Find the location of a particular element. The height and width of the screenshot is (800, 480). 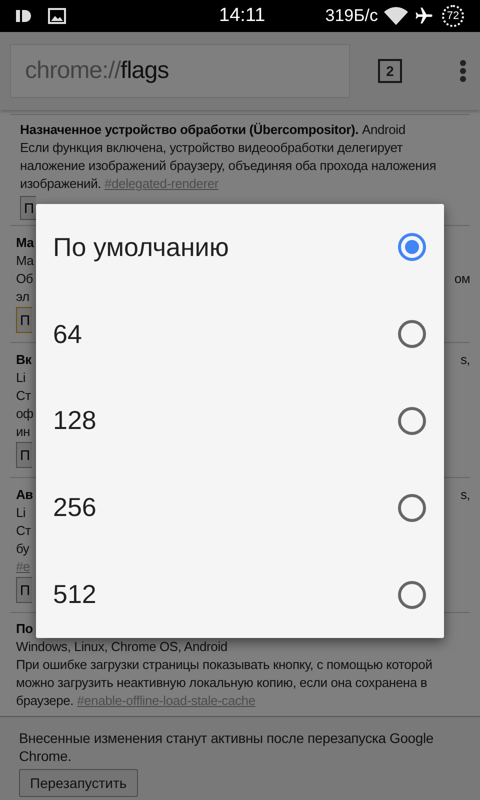

flag-description: эл is located at coordinates (23, 297).